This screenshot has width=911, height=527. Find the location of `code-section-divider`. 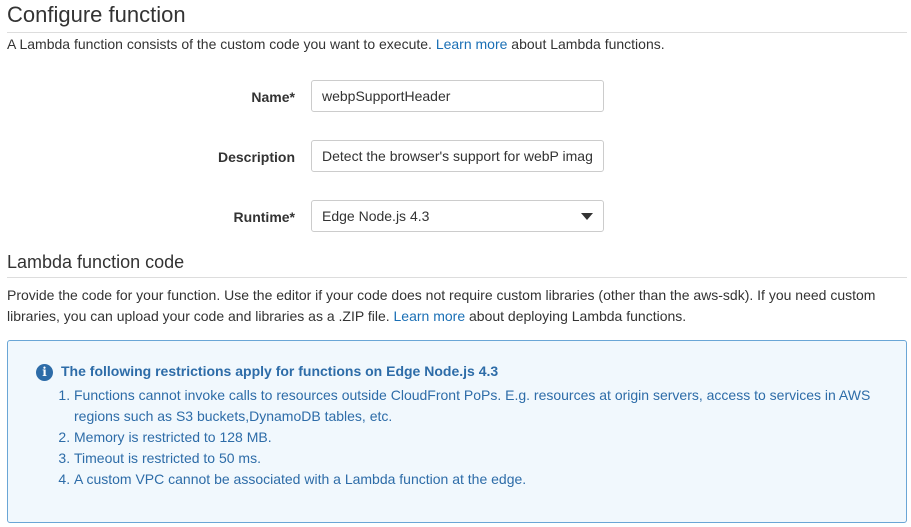

code-section-divider is located at coordinates (457, 277).